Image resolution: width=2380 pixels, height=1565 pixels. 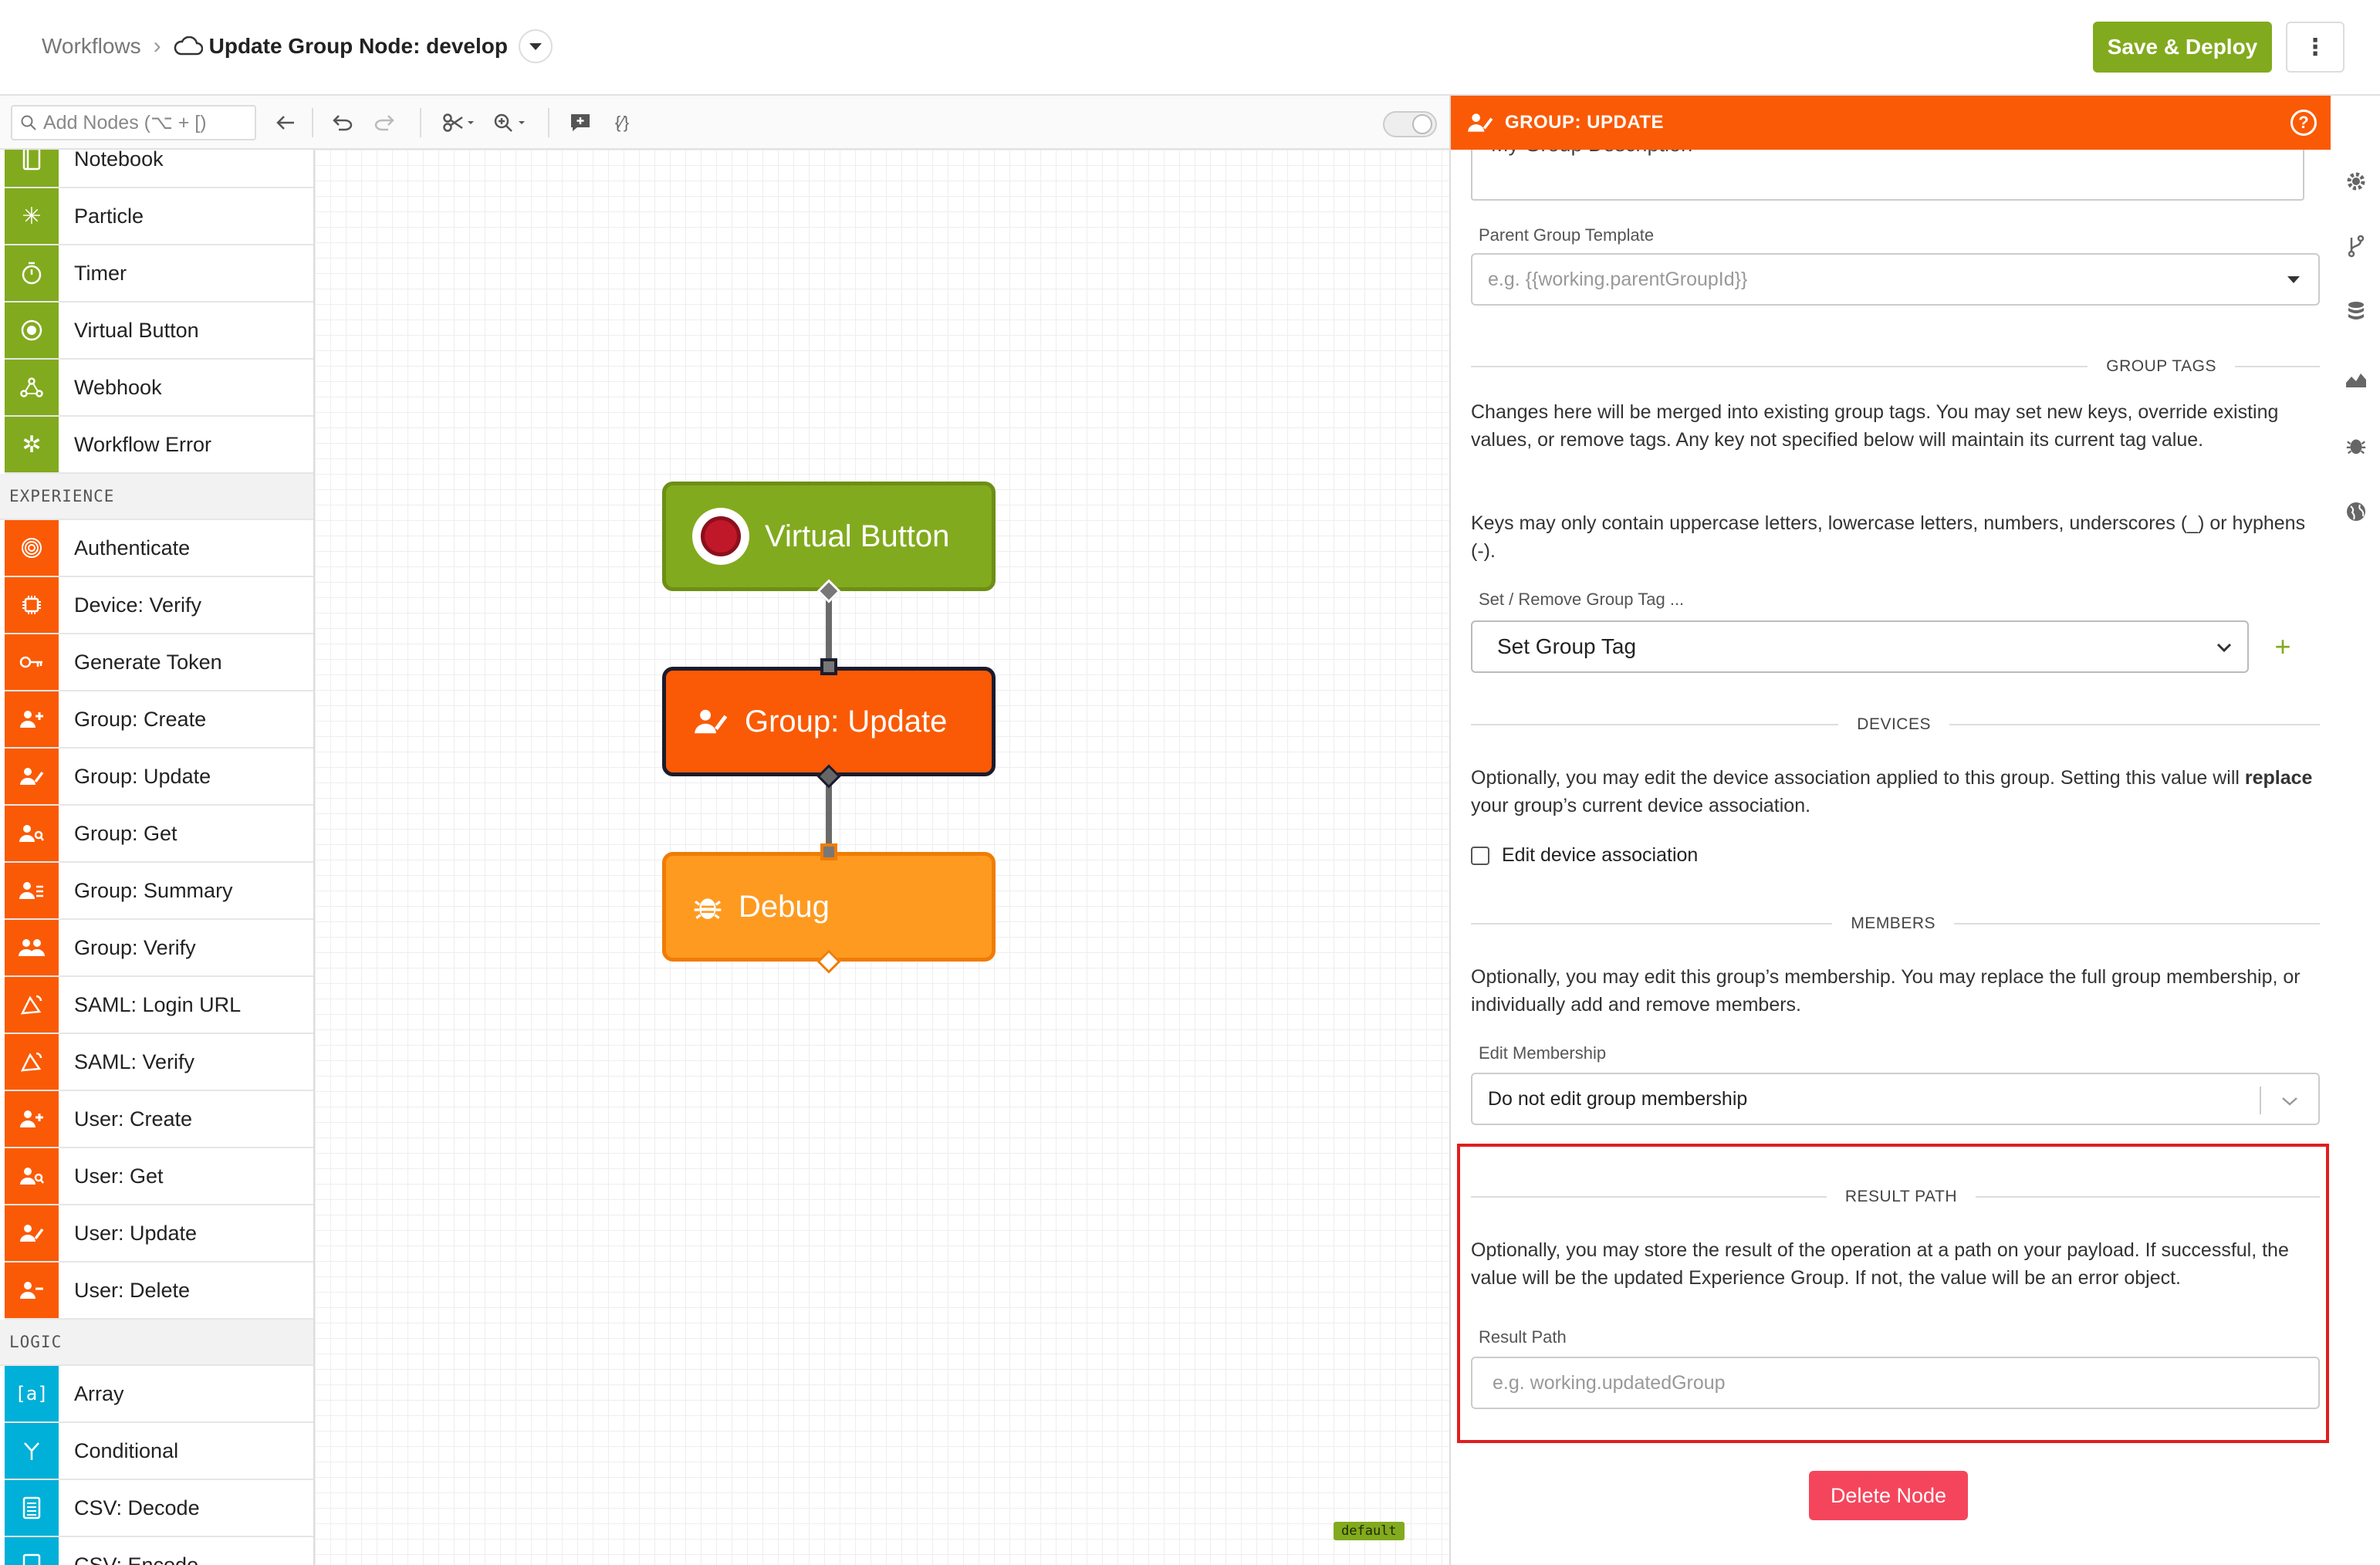 I want to click on tag-action-select: Set Group Tag, so click(x=1860, y=647).